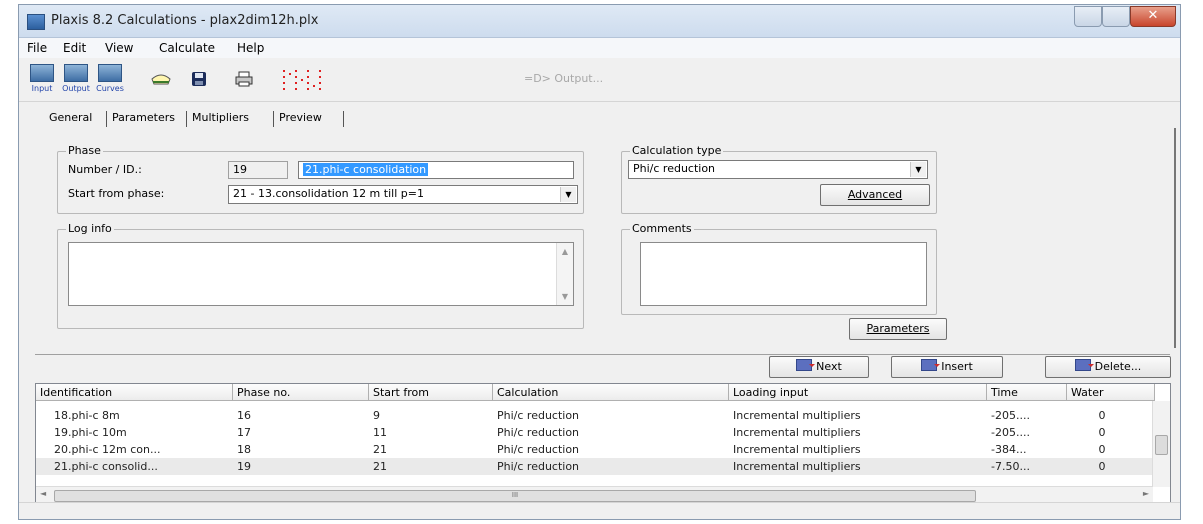  I want to click on input-label: Input, so click(42, 88).